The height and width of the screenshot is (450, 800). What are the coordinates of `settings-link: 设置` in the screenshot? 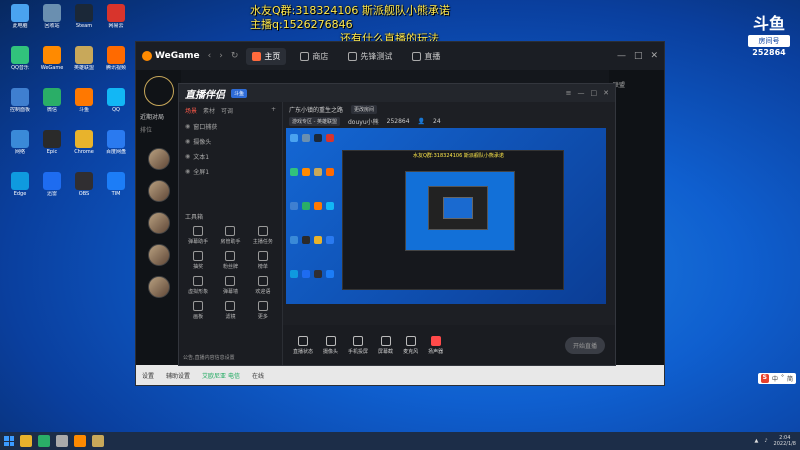 It's located at (148, 375).